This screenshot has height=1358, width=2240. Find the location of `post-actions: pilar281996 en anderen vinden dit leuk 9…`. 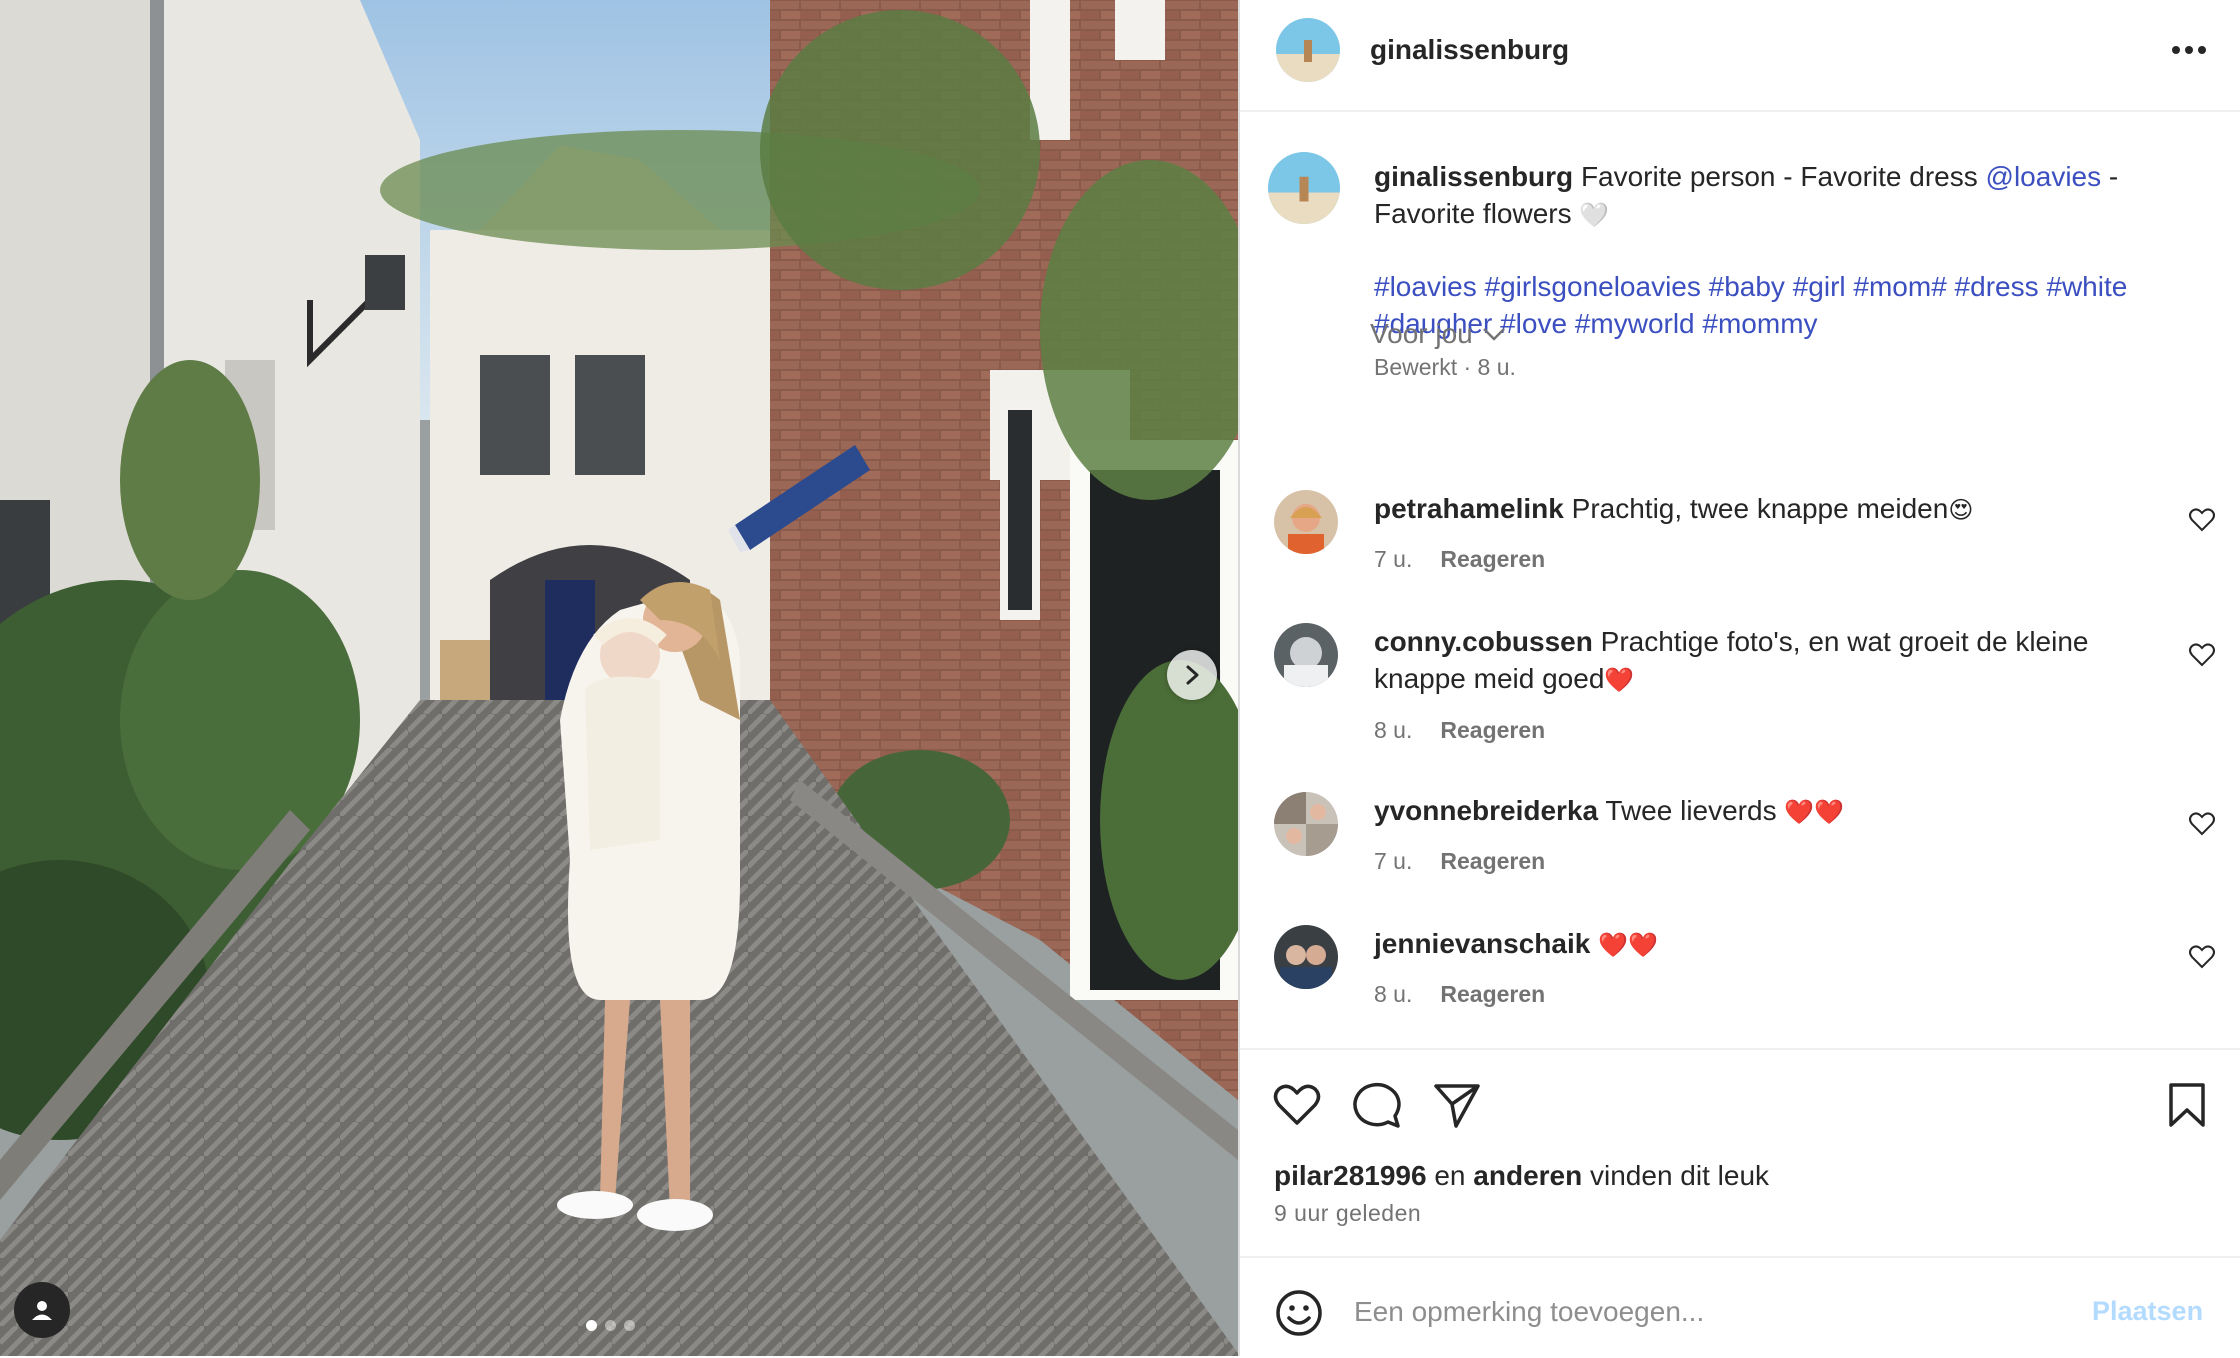

post-actions: pilar281996 en anderen vinden dit leuk 9… is located at coordinates (1740, 1154).